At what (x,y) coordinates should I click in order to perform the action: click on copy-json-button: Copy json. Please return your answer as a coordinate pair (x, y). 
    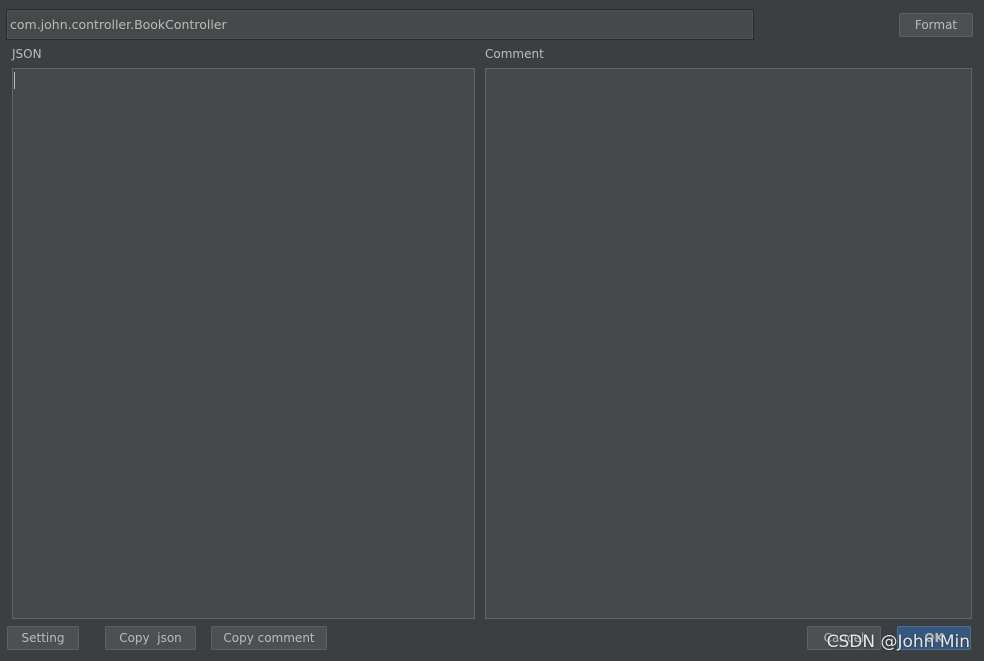
    Looking at the image, I should click on (150, 638).